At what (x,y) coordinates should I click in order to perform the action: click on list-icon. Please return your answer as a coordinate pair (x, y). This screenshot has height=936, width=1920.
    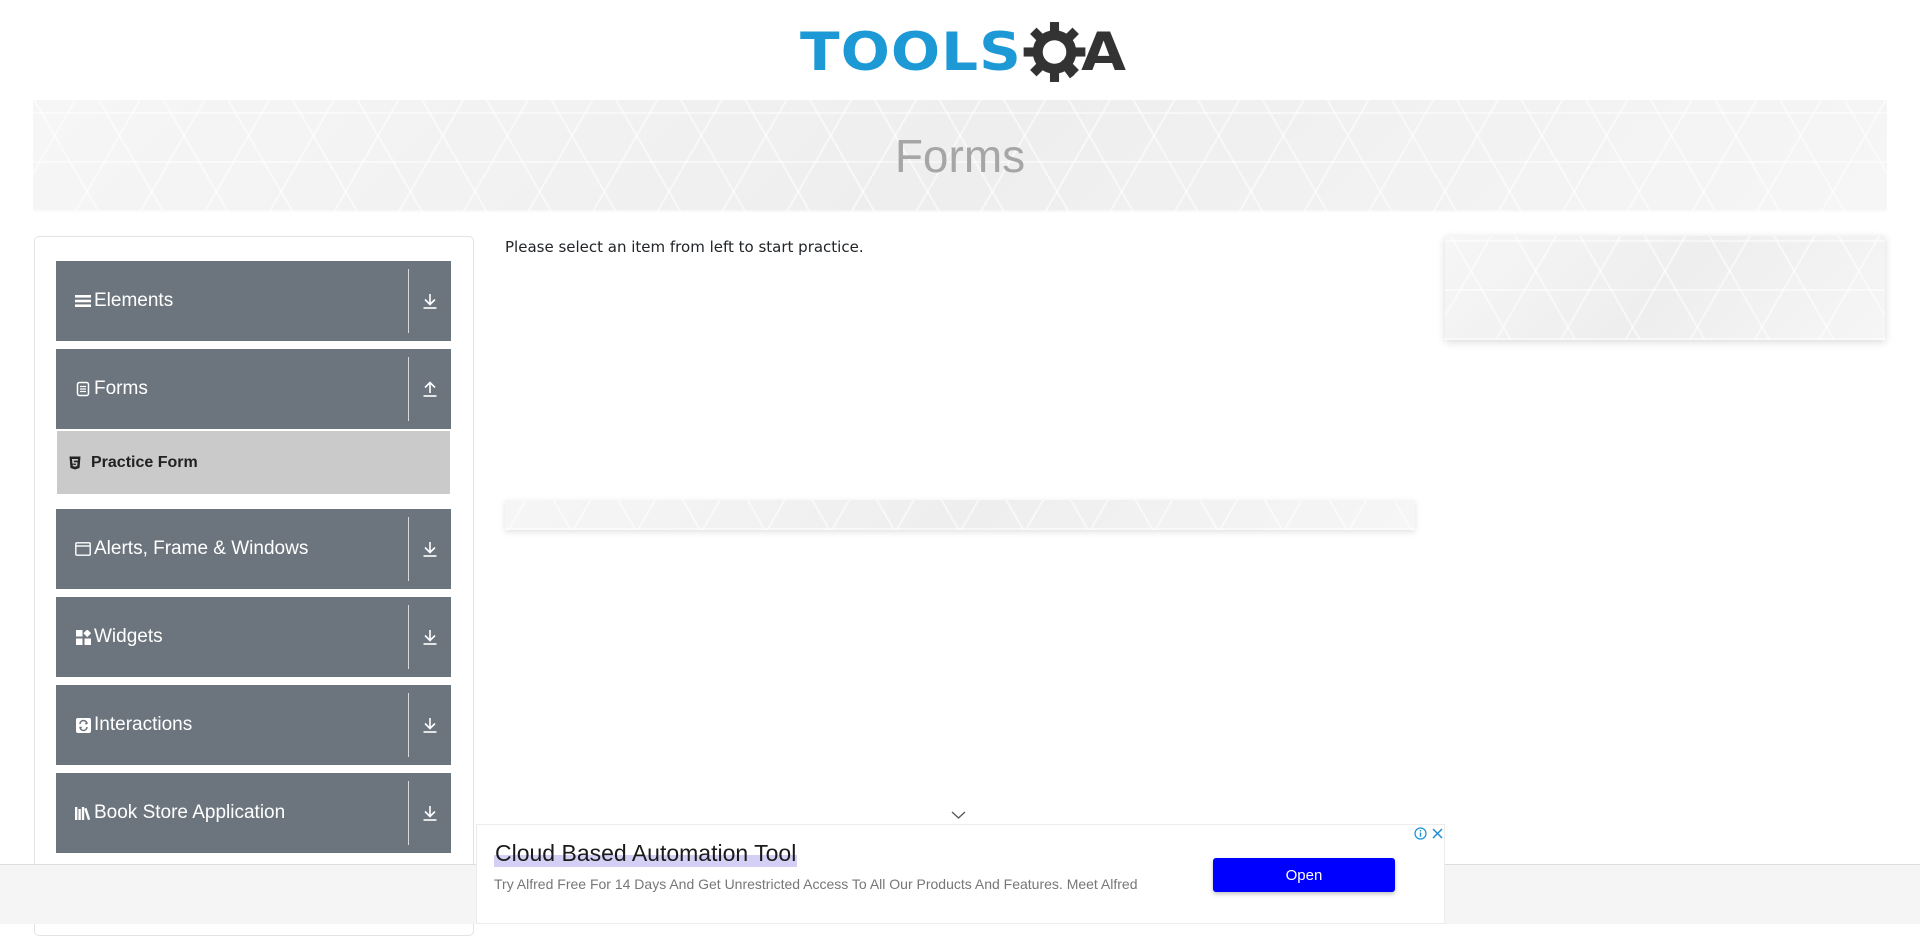
    Looking at the image, I should click on (83, 301).